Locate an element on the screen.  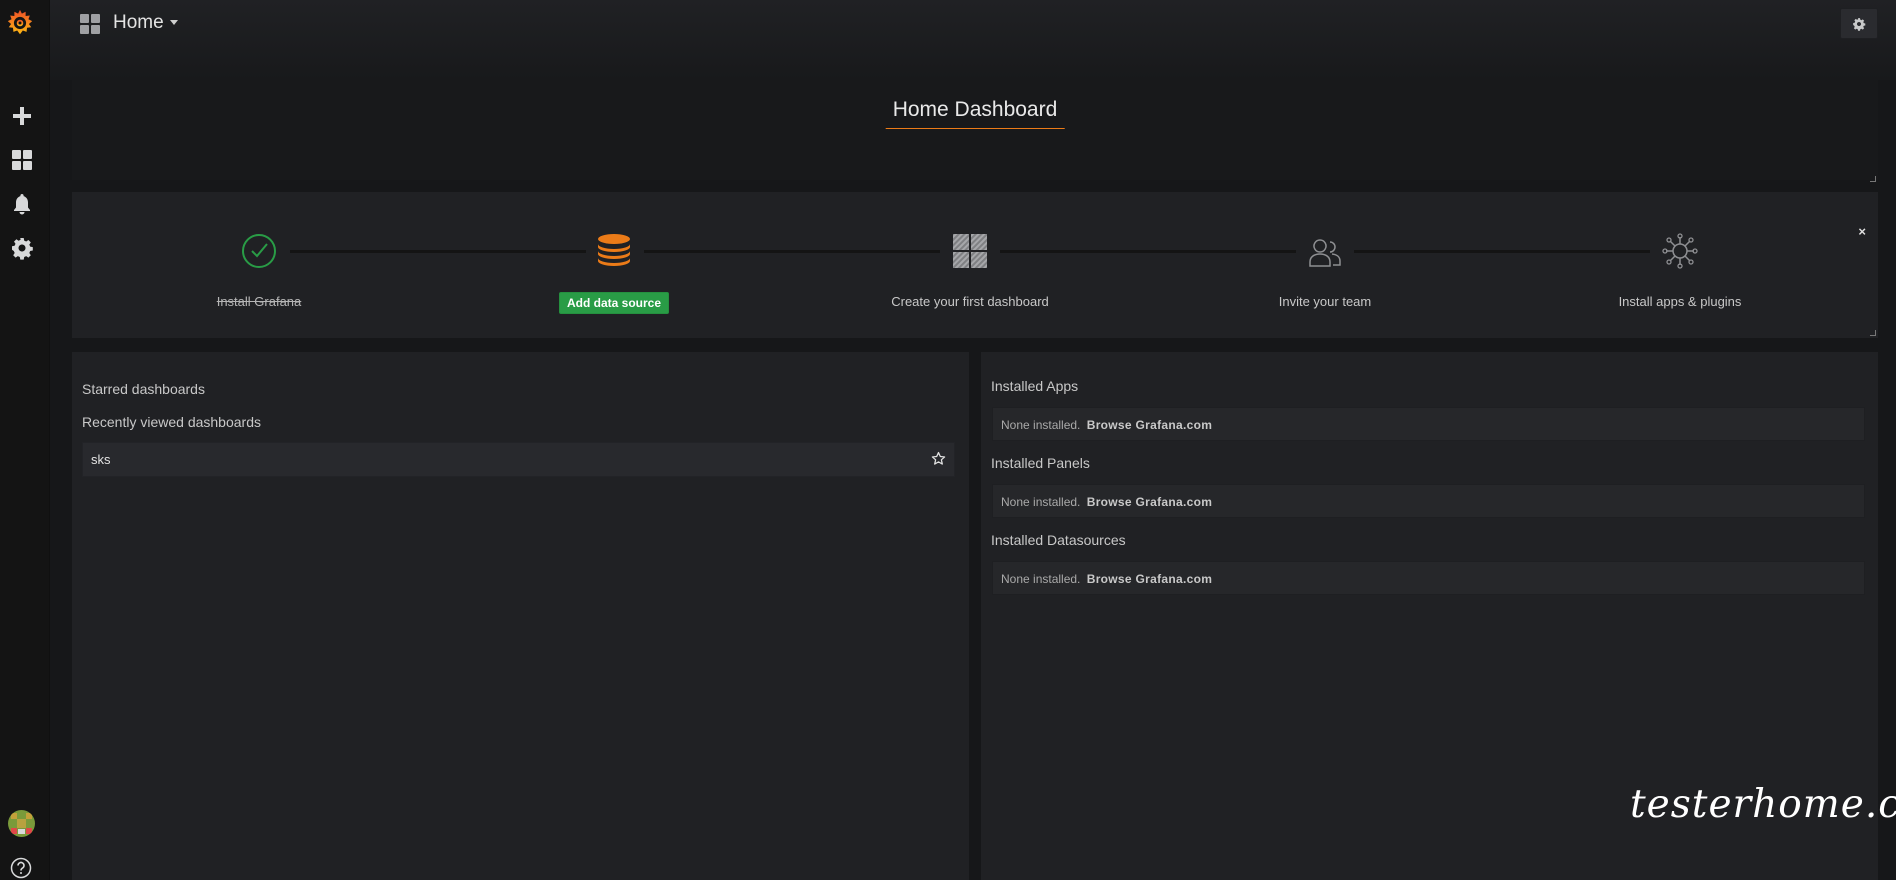
configuration-gear-icon is located at coordinates (22, 248).